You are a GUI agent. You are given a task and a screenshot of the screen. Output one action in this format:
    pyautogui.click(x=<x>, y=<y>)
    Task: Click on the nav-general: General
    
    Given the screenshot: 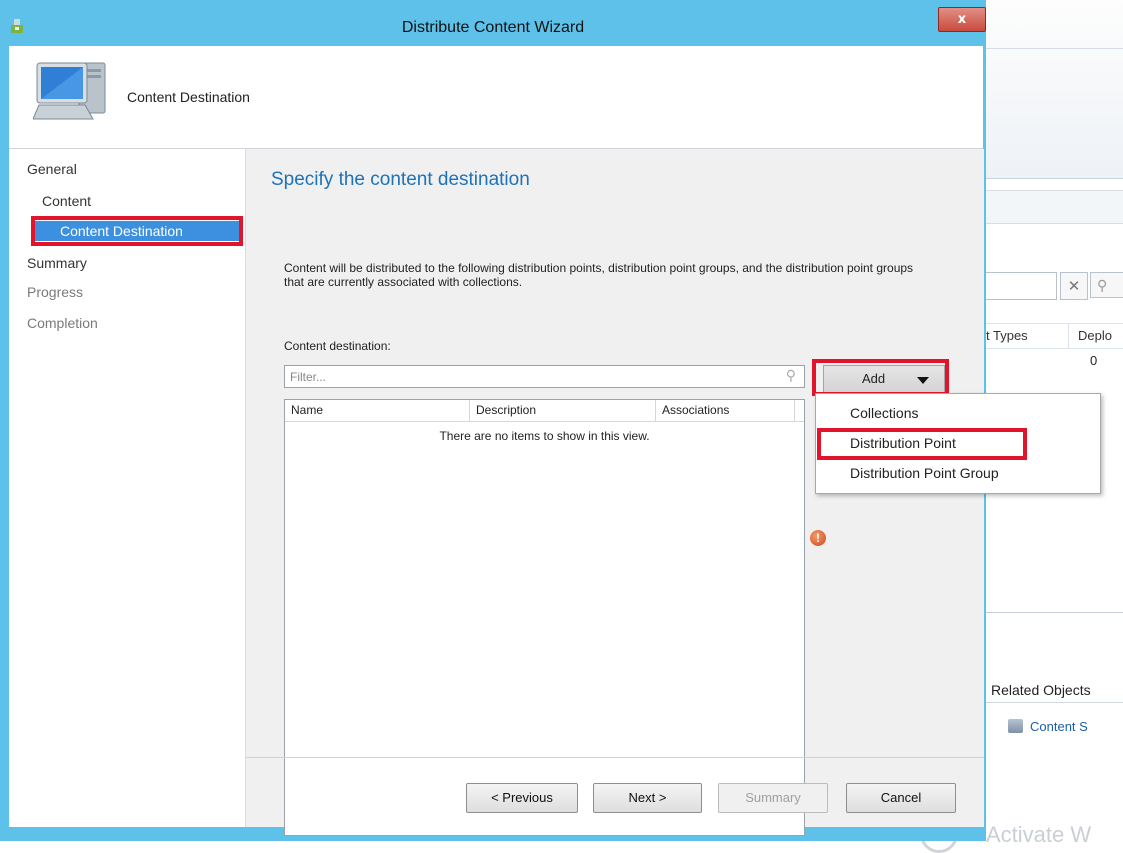 What is the action you would take?
    pyautogui.click(x=52, y=169)
    